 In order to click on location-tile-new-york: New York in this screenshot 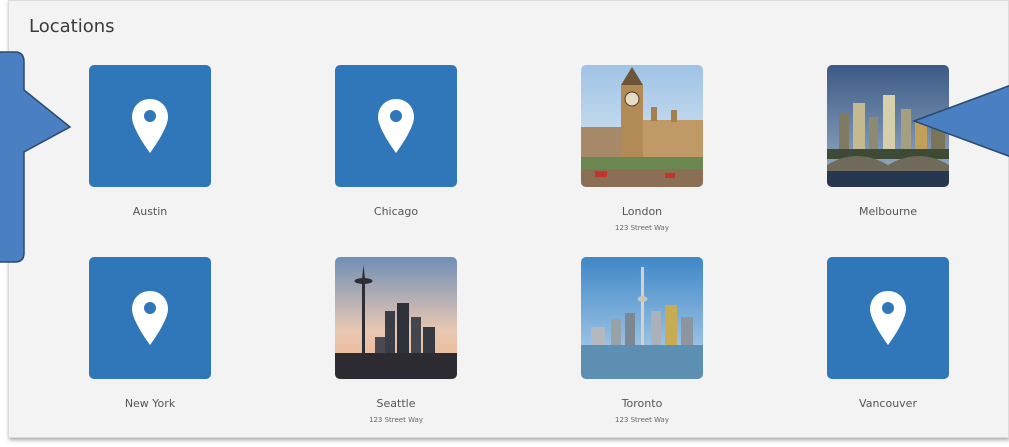, I will do `click(150, 333)`.